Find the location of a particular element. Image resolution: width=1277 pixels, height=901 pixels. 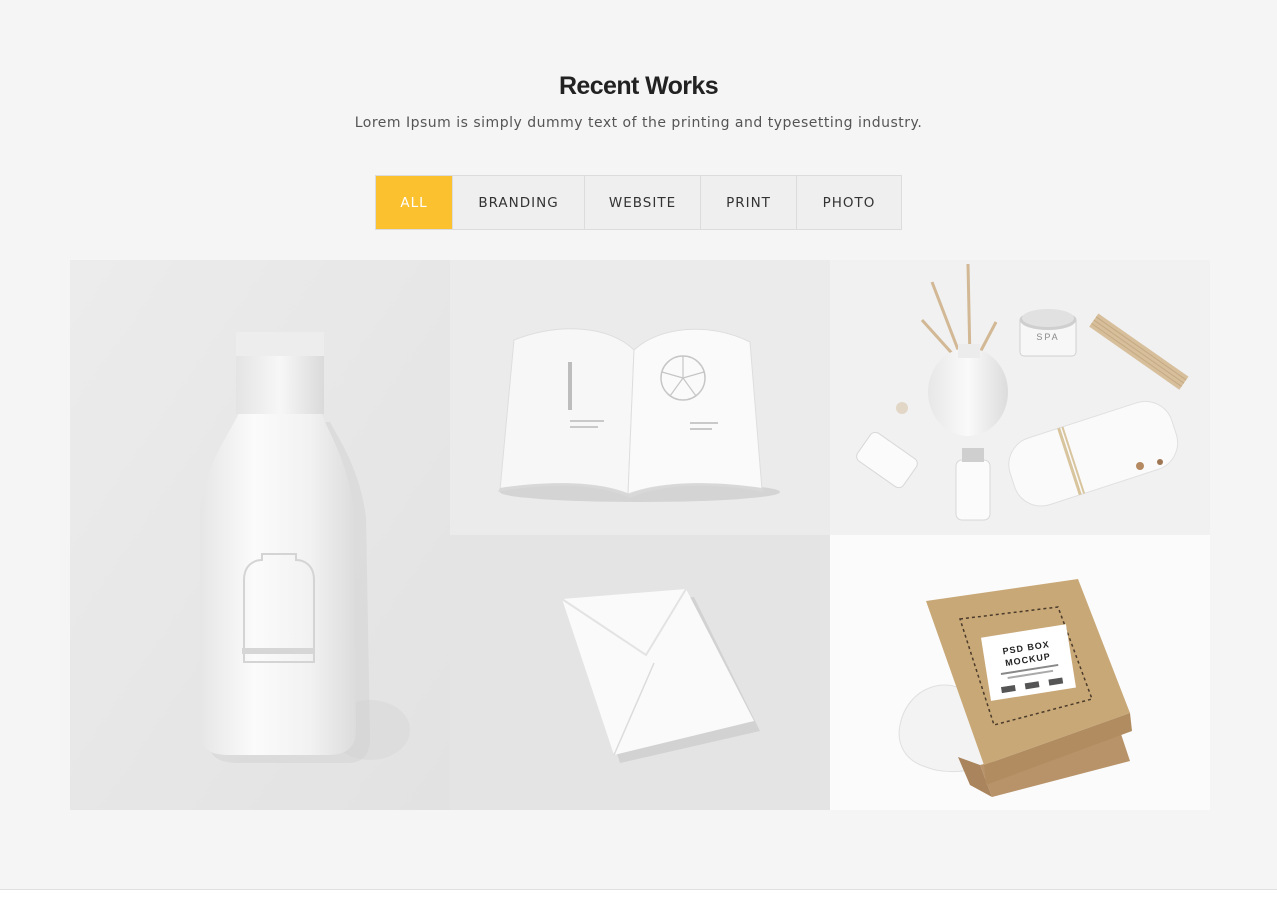

envelope-mockup-image is located at coordinates (640, 672).